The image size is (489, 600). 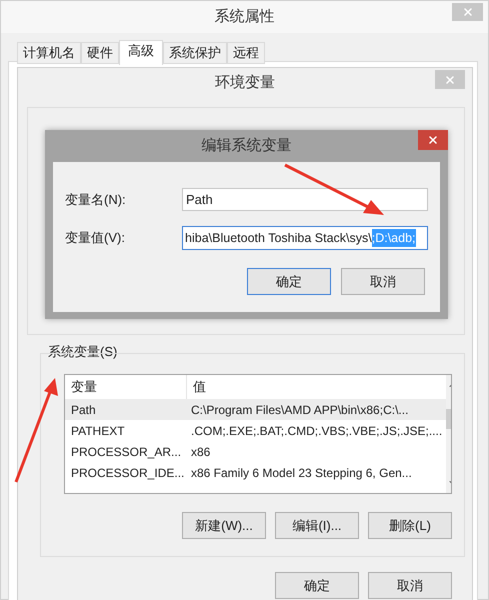 What do you see at coordinates (100, 53) in the screenshot?
I see `tab: 硬件` at bounding box center [100, 53].